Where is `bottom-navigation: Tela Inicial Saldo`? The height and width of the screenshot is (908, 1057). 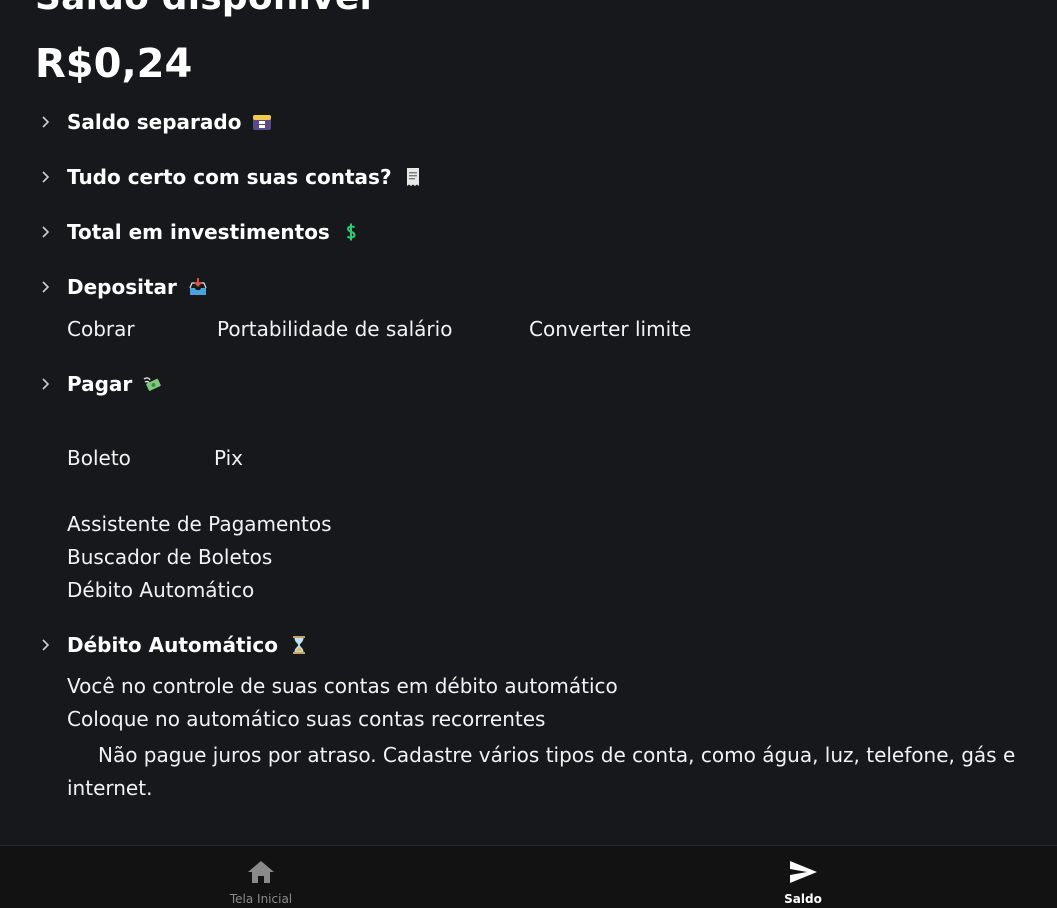 bottom-navigation: Tela Inicial Saldo is located at coordinates (528, 876).